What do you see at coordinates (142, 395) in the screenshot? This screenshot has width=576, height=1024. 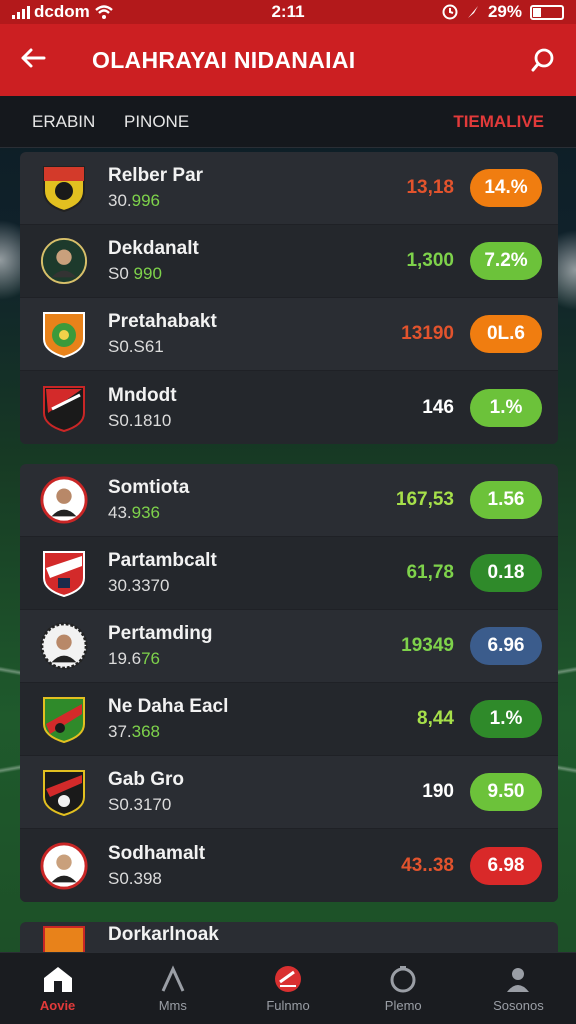 I see `team-name: Mndodt` at bounding box center [142, 395].